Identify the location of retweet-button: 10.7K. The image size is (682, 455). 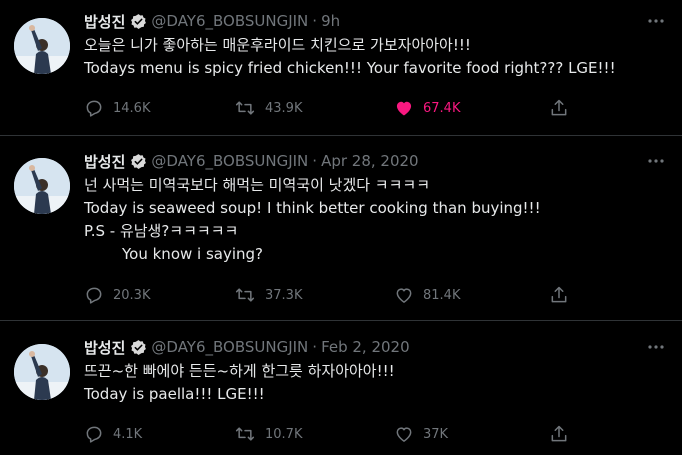
(268, 434).